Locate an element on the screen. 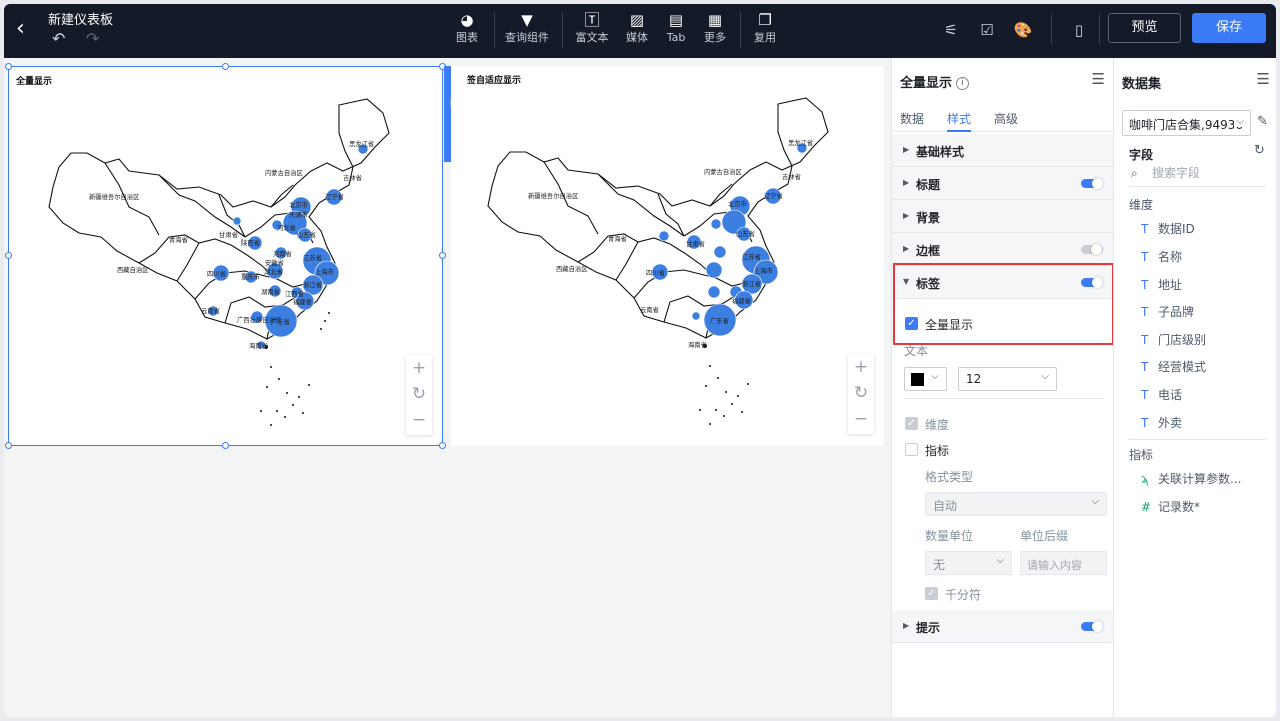 This screenshot has height=721, width=1280. show-all-label: 全量显示 is located at coordinates (949, 325).